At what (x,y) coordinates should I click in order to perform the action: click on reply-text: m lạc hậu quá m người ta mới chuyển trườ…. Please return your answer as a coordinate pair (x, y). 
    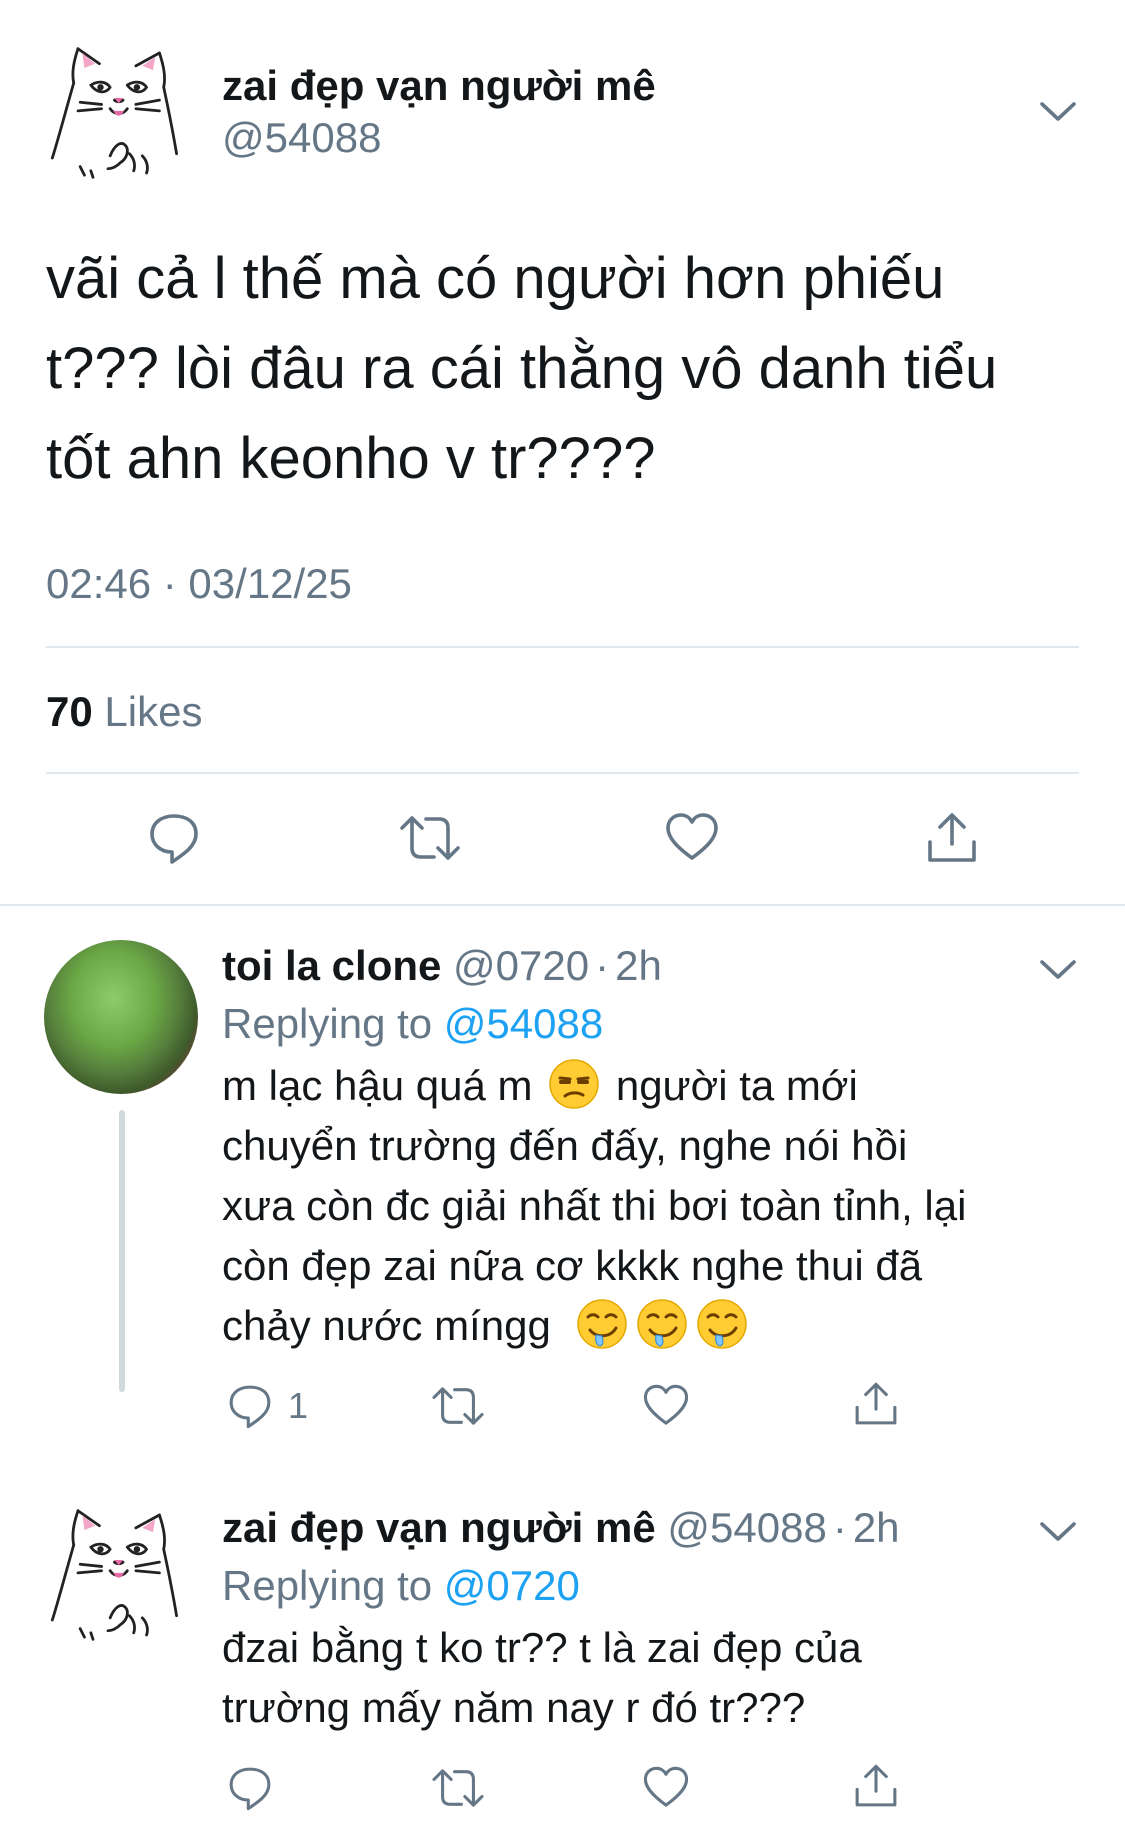
    Looking at the image, I should click on (594, 1206).